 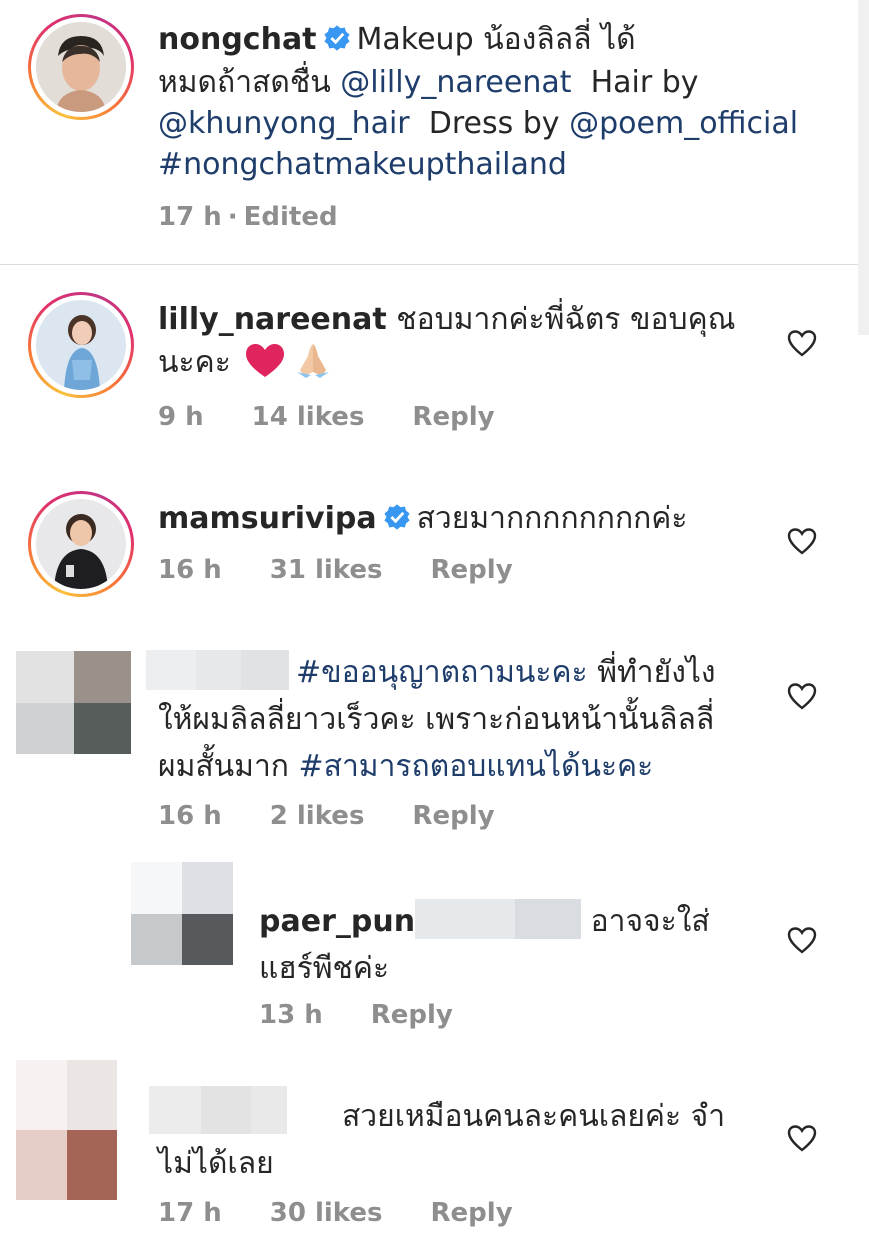 What do you see at coordinates (429, 264) in the screenshot?
I see `divider` at bounding box center [429, 264].